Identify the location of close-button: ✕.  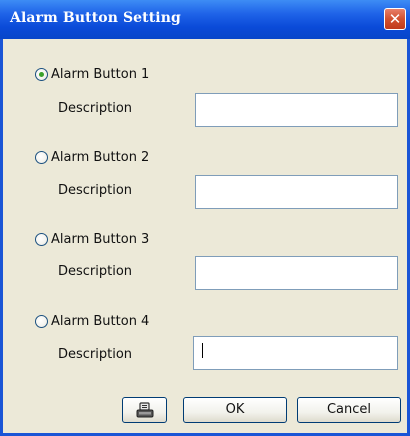
(395, 19).